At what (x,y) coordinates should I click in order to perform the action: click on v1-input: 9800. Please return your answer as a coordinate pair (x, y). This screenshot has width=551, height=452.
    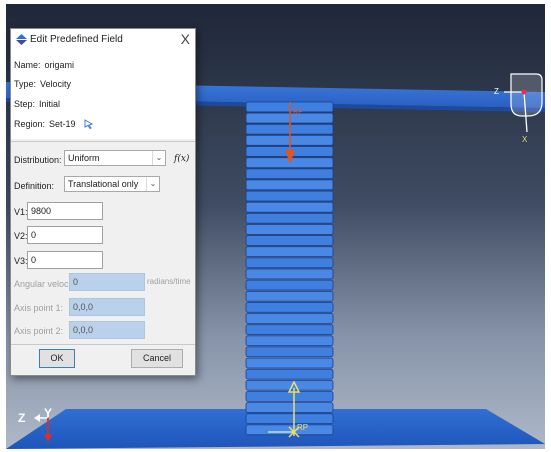
    Looking at the image, I should click on (65, 211).